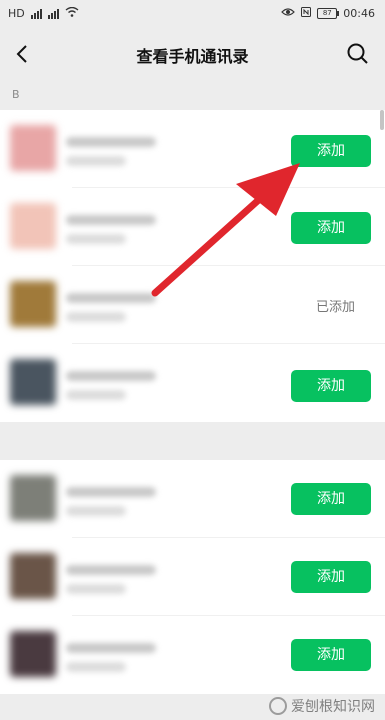 The height and width of the screenshot is (720, 385). I want to click on nav-bar: 查看手机通讯录, so click(192, 54).